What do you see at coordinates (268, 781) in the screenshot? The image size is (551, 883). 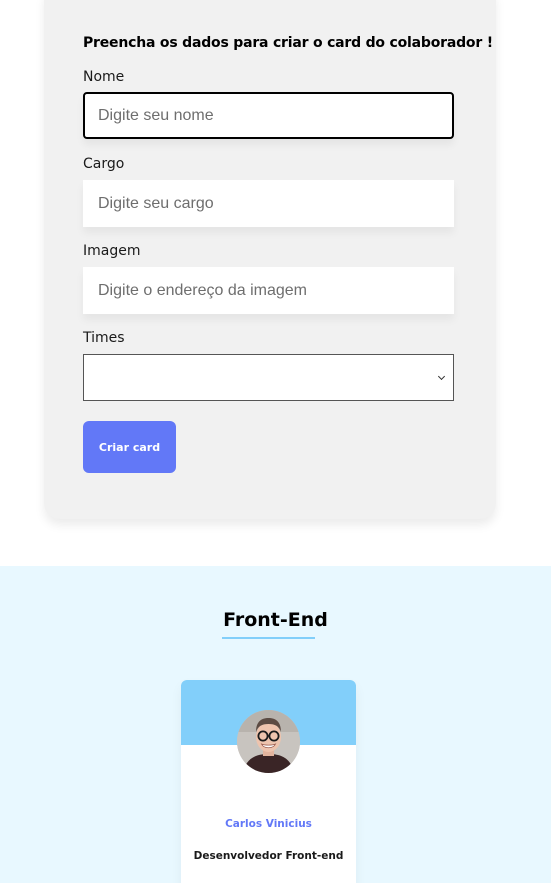 I see `member-card: Carlos Vinicius Desenvolvedor Front-end` at bounding box center [268, 781].